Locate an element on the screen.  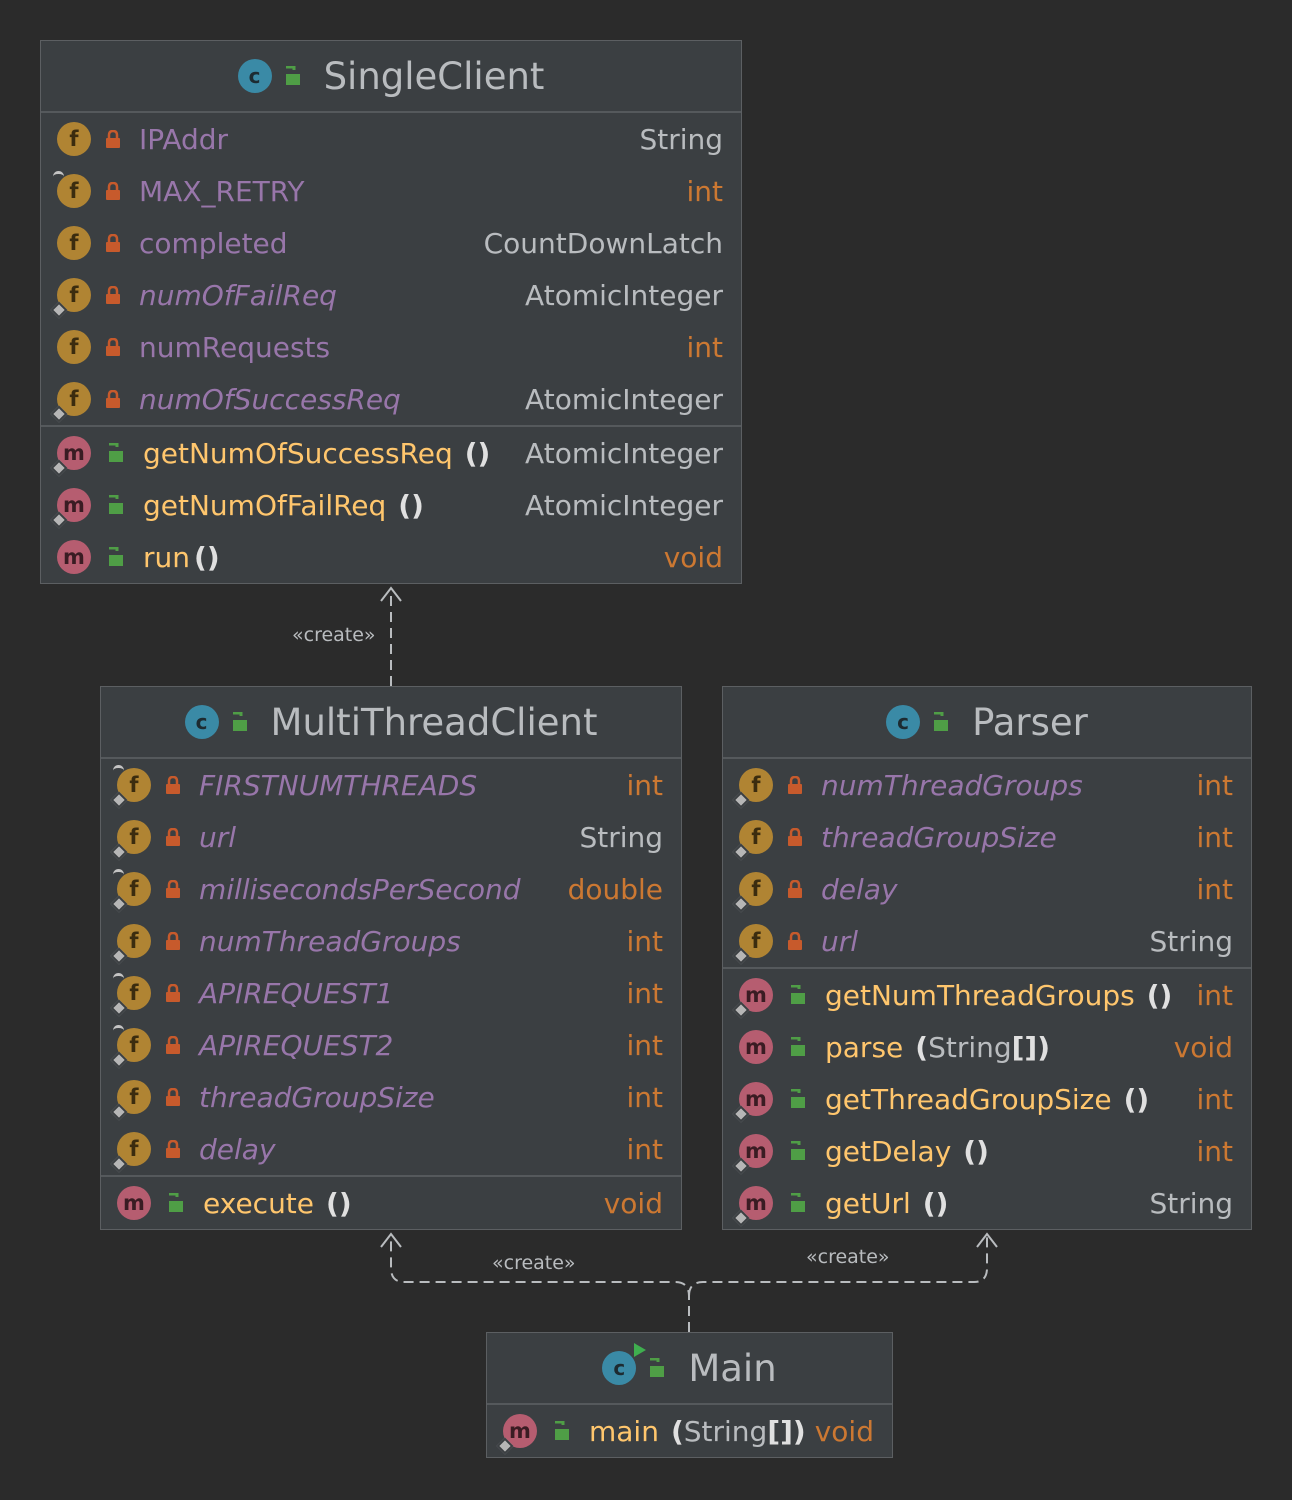
class-icon: c is located at coordinates (201, 722).